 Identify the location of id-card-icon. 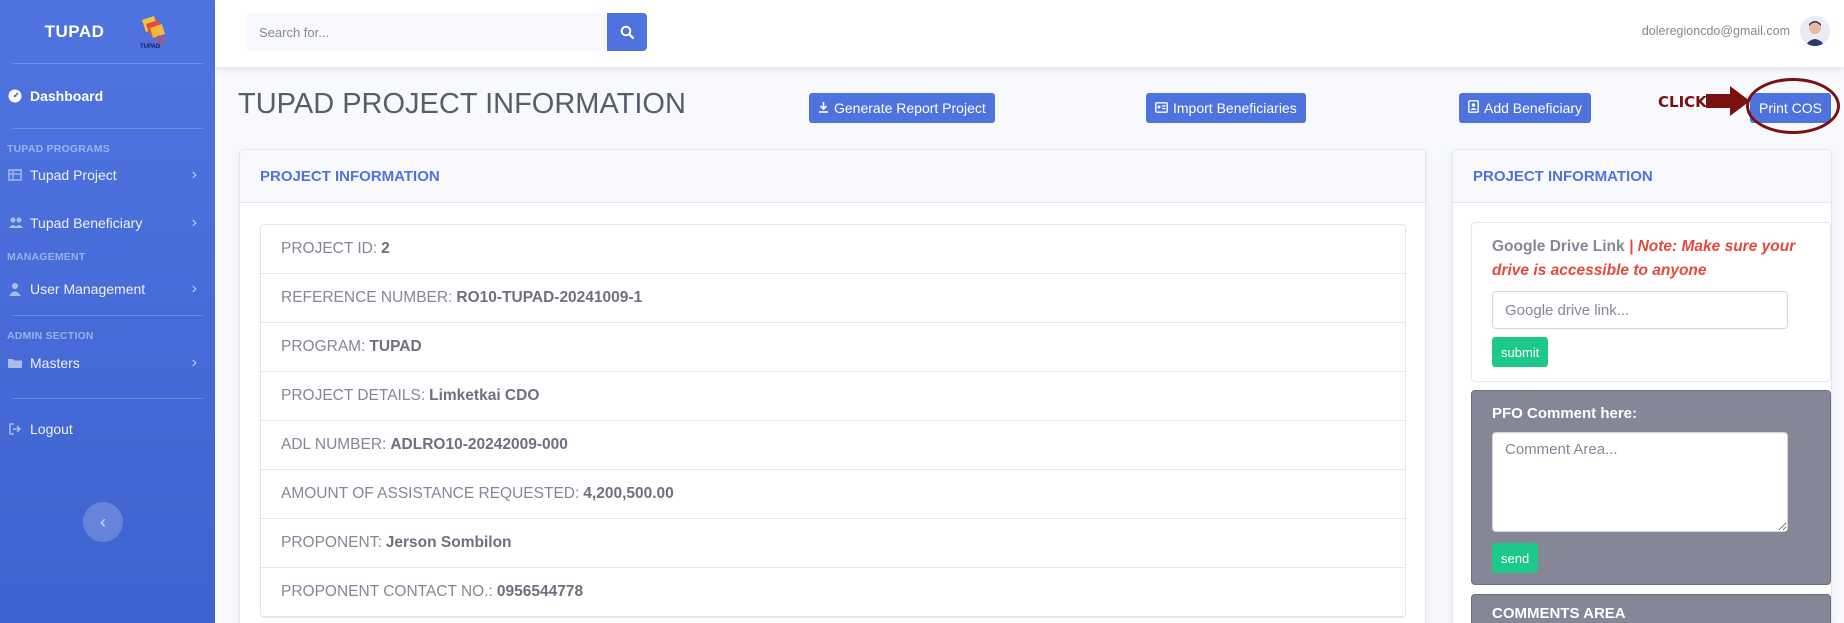
(1161, 108).